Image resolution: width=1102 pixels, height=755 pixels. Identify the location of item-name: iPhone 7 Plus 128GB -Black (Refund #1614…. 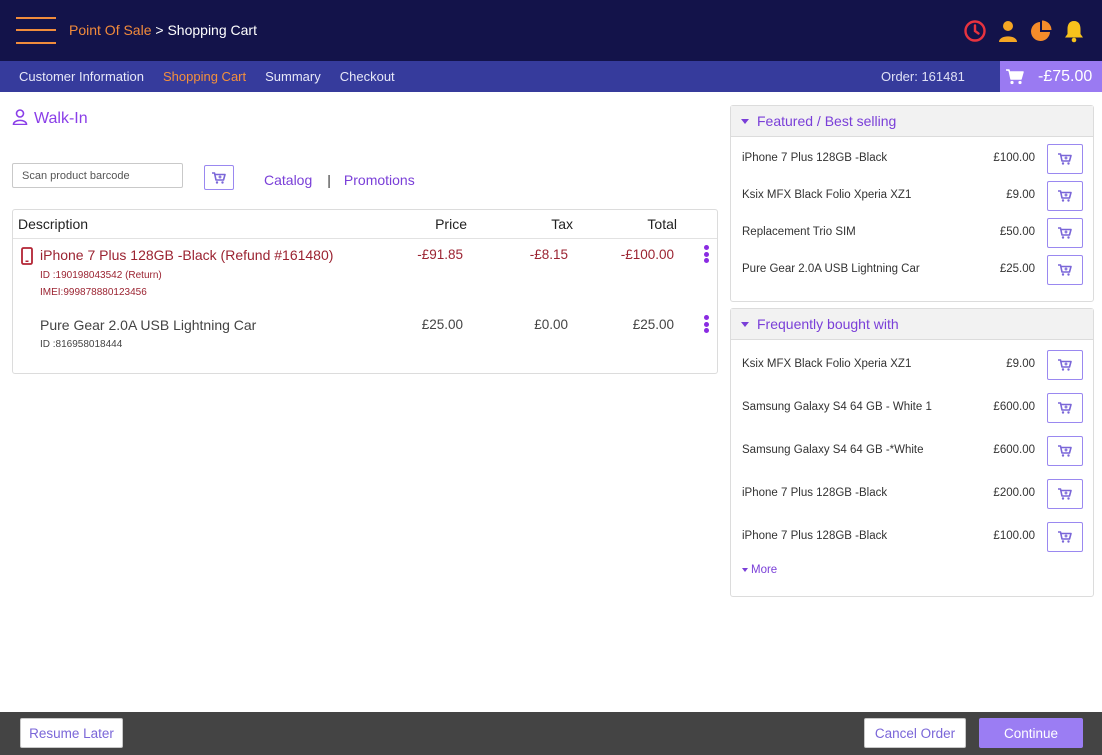
(187, 255).